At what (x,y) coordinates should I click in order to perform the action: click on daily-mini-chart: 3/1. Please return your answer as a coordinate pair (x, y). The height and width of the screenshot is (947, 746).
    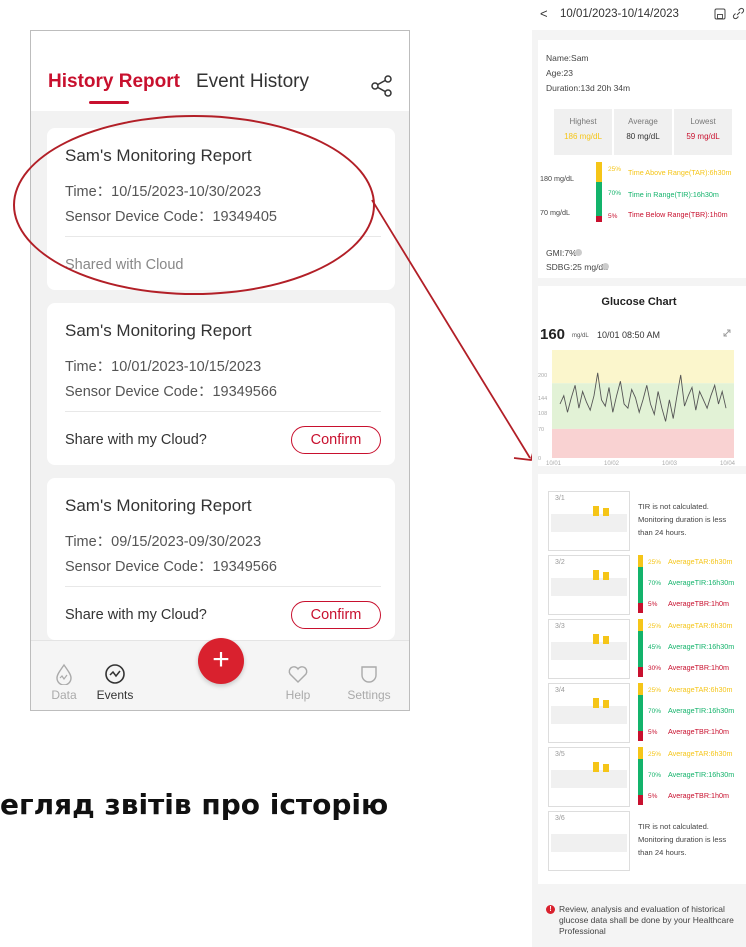
    Looking at the image, I should click on (589, 521).